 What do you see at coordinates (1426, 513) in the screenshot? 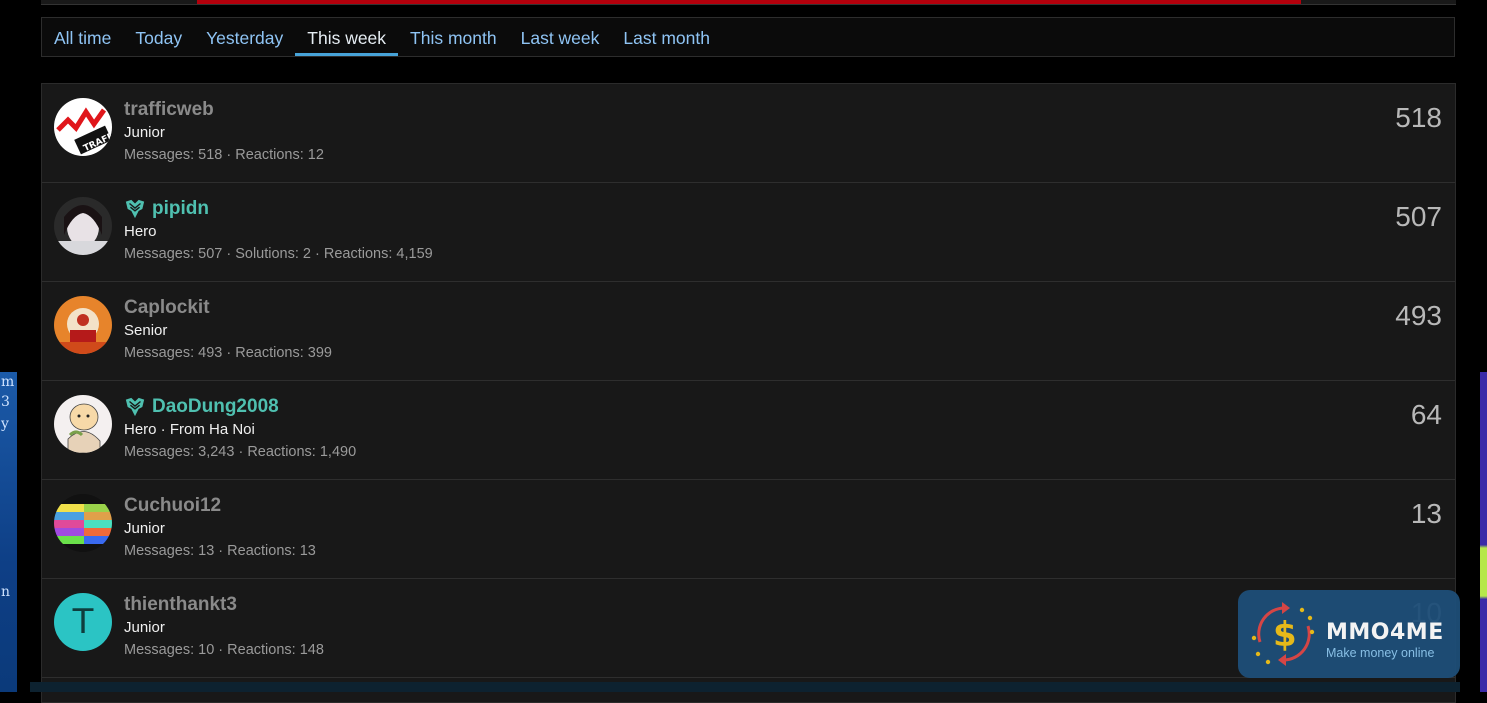
I see `period-count: 13` at bounding box center [1426, 513].